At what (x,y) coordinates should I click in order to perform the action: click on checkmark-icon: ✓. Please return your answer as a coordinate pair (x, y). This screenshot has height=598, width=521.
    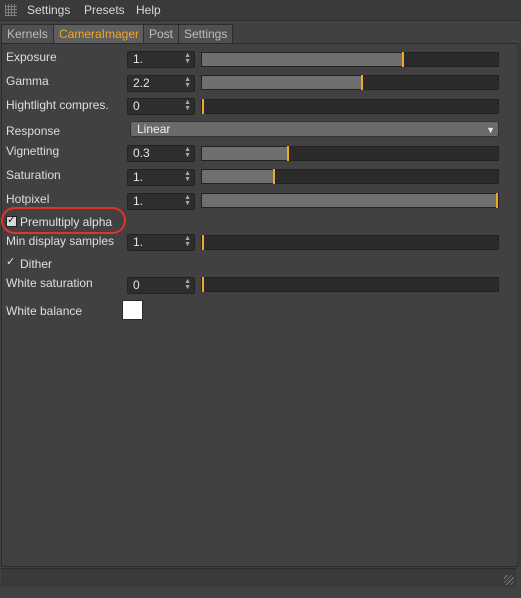
    Looking at the image, I should click on (11, 262).